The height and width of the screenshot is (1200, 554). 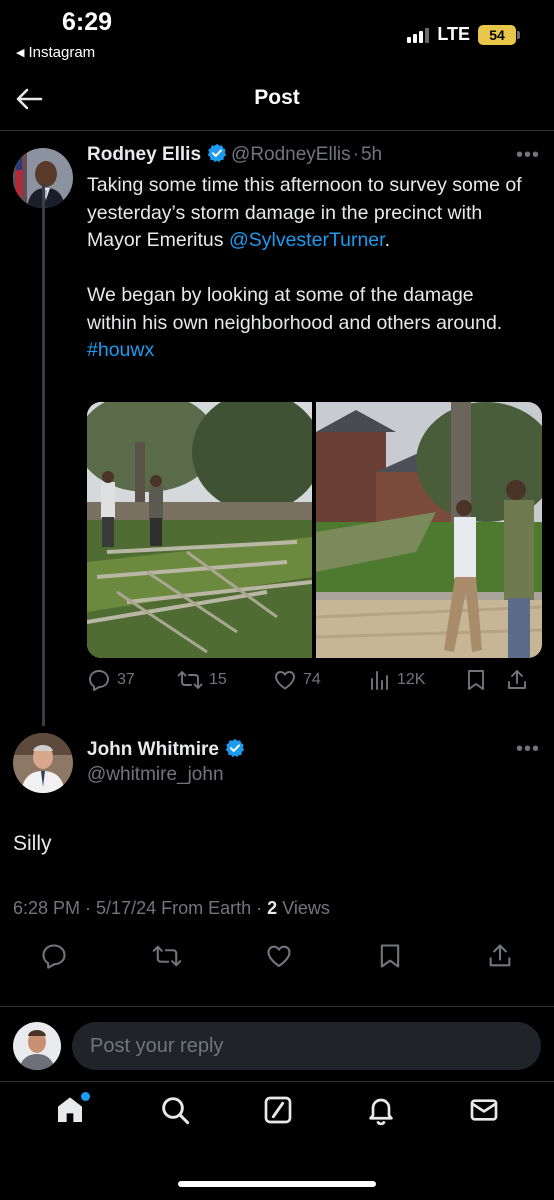 I want to click on reply-count: 37, so click(x=126, y=679).